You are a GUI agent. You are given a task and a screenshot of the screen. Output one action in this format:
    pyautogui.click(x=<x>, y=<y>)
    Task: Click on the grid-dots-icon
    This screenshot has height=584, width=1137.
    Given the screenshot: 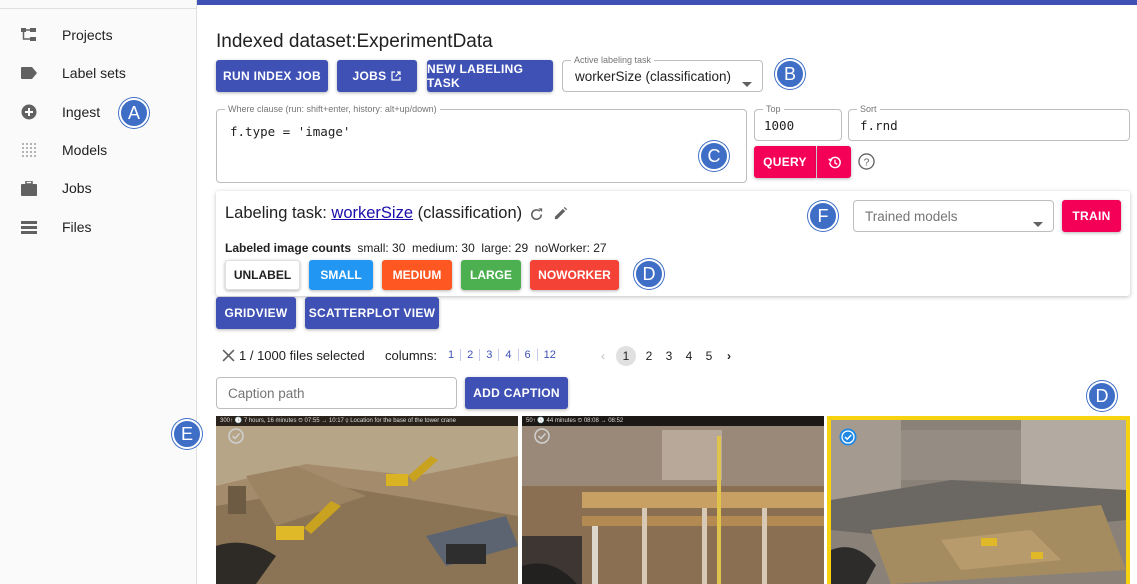 What is the action you would take?
    pyautogui.click(x=31, y=150)
    